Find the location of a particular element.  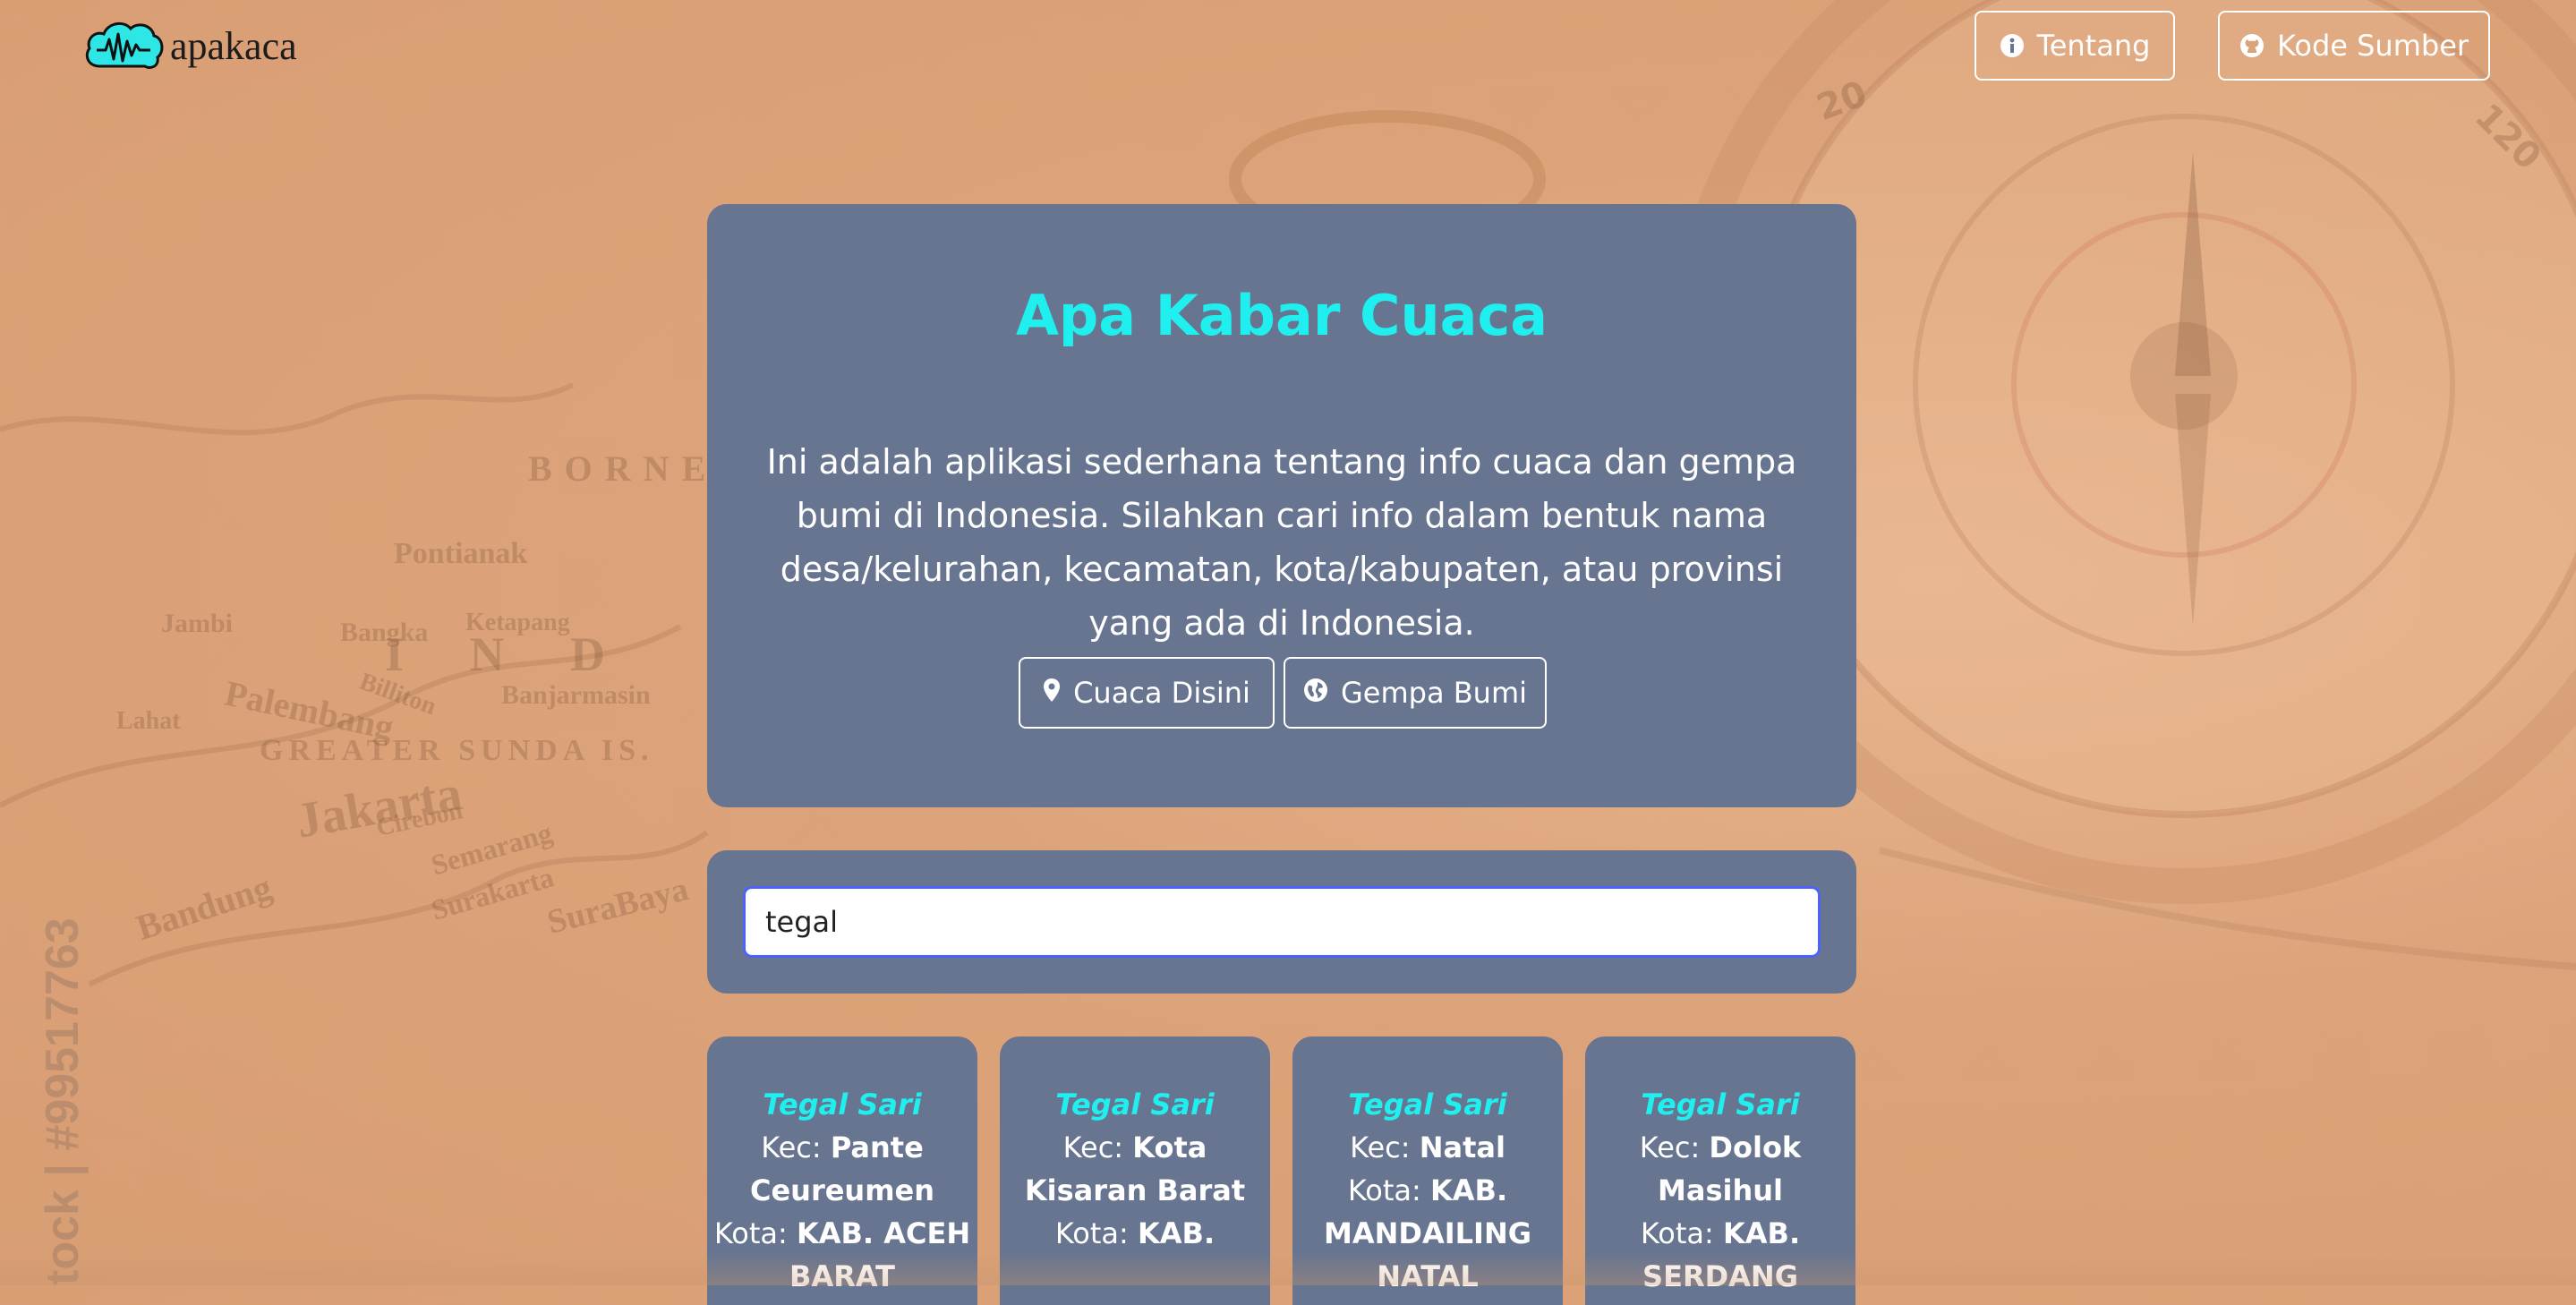

location-search-input is located at coordinates (1282, 922).